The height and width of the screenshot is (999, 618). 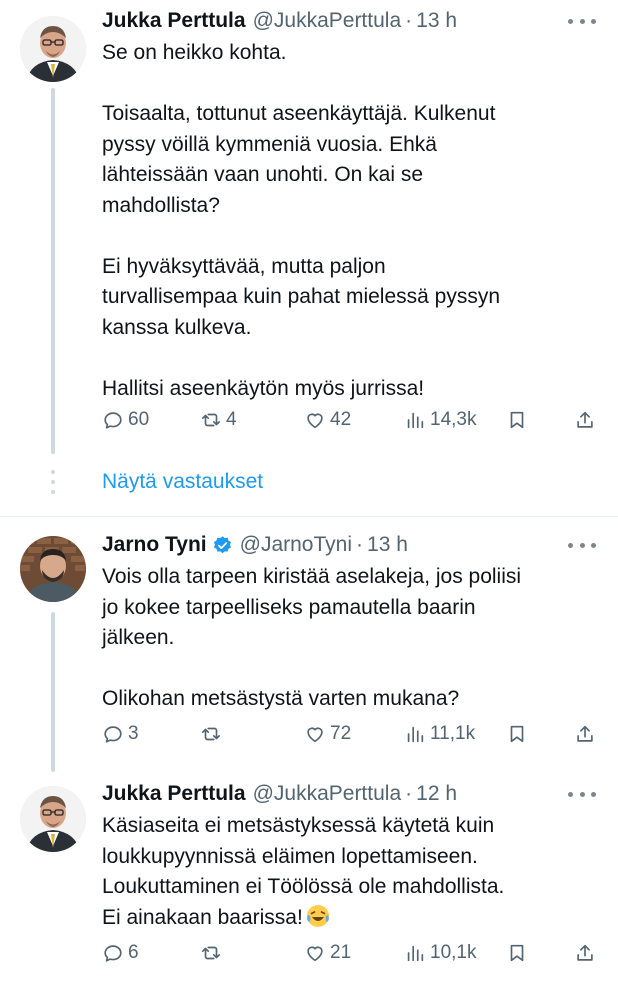 I want to click on reply-count: 6, so click(x=133, y=952).